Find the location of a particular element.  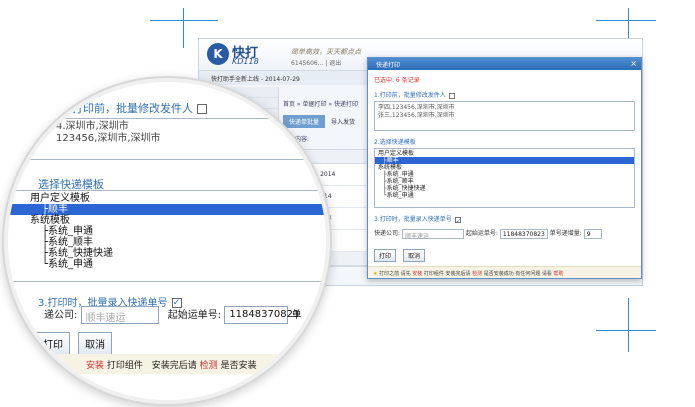

footer-text-c: 打印组件 is located at coordinates (433, 274).